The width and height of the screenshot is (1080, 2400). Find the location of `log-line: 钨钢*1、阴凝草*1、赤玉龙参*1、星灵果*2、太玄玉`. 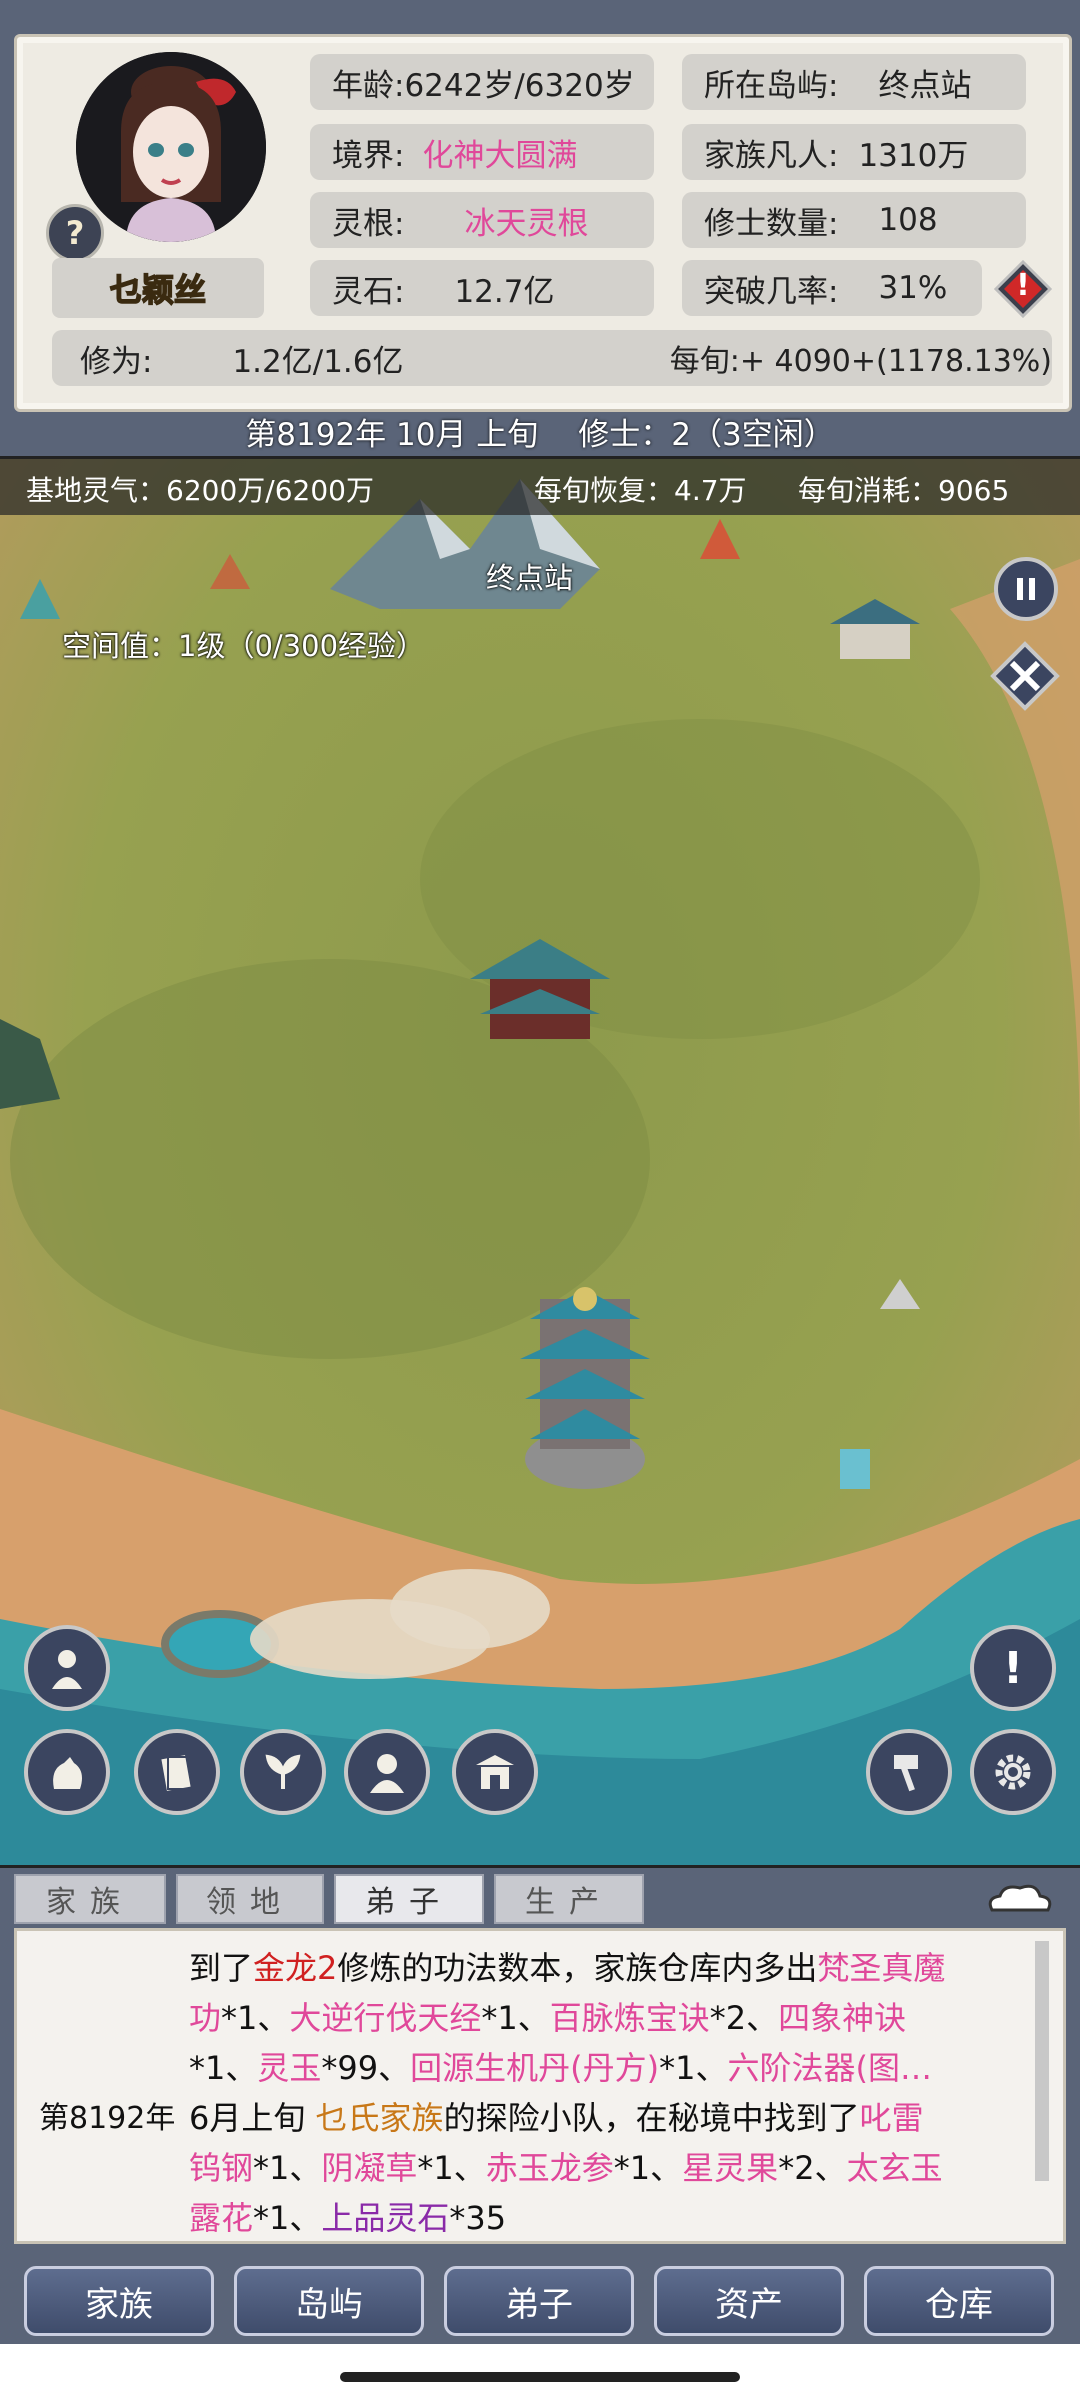

log-line: 钨钢*1、阴凝草*1、赤玉龙参*1、星灵果*2、太玄玉 is located at coordinates (566, 2168).